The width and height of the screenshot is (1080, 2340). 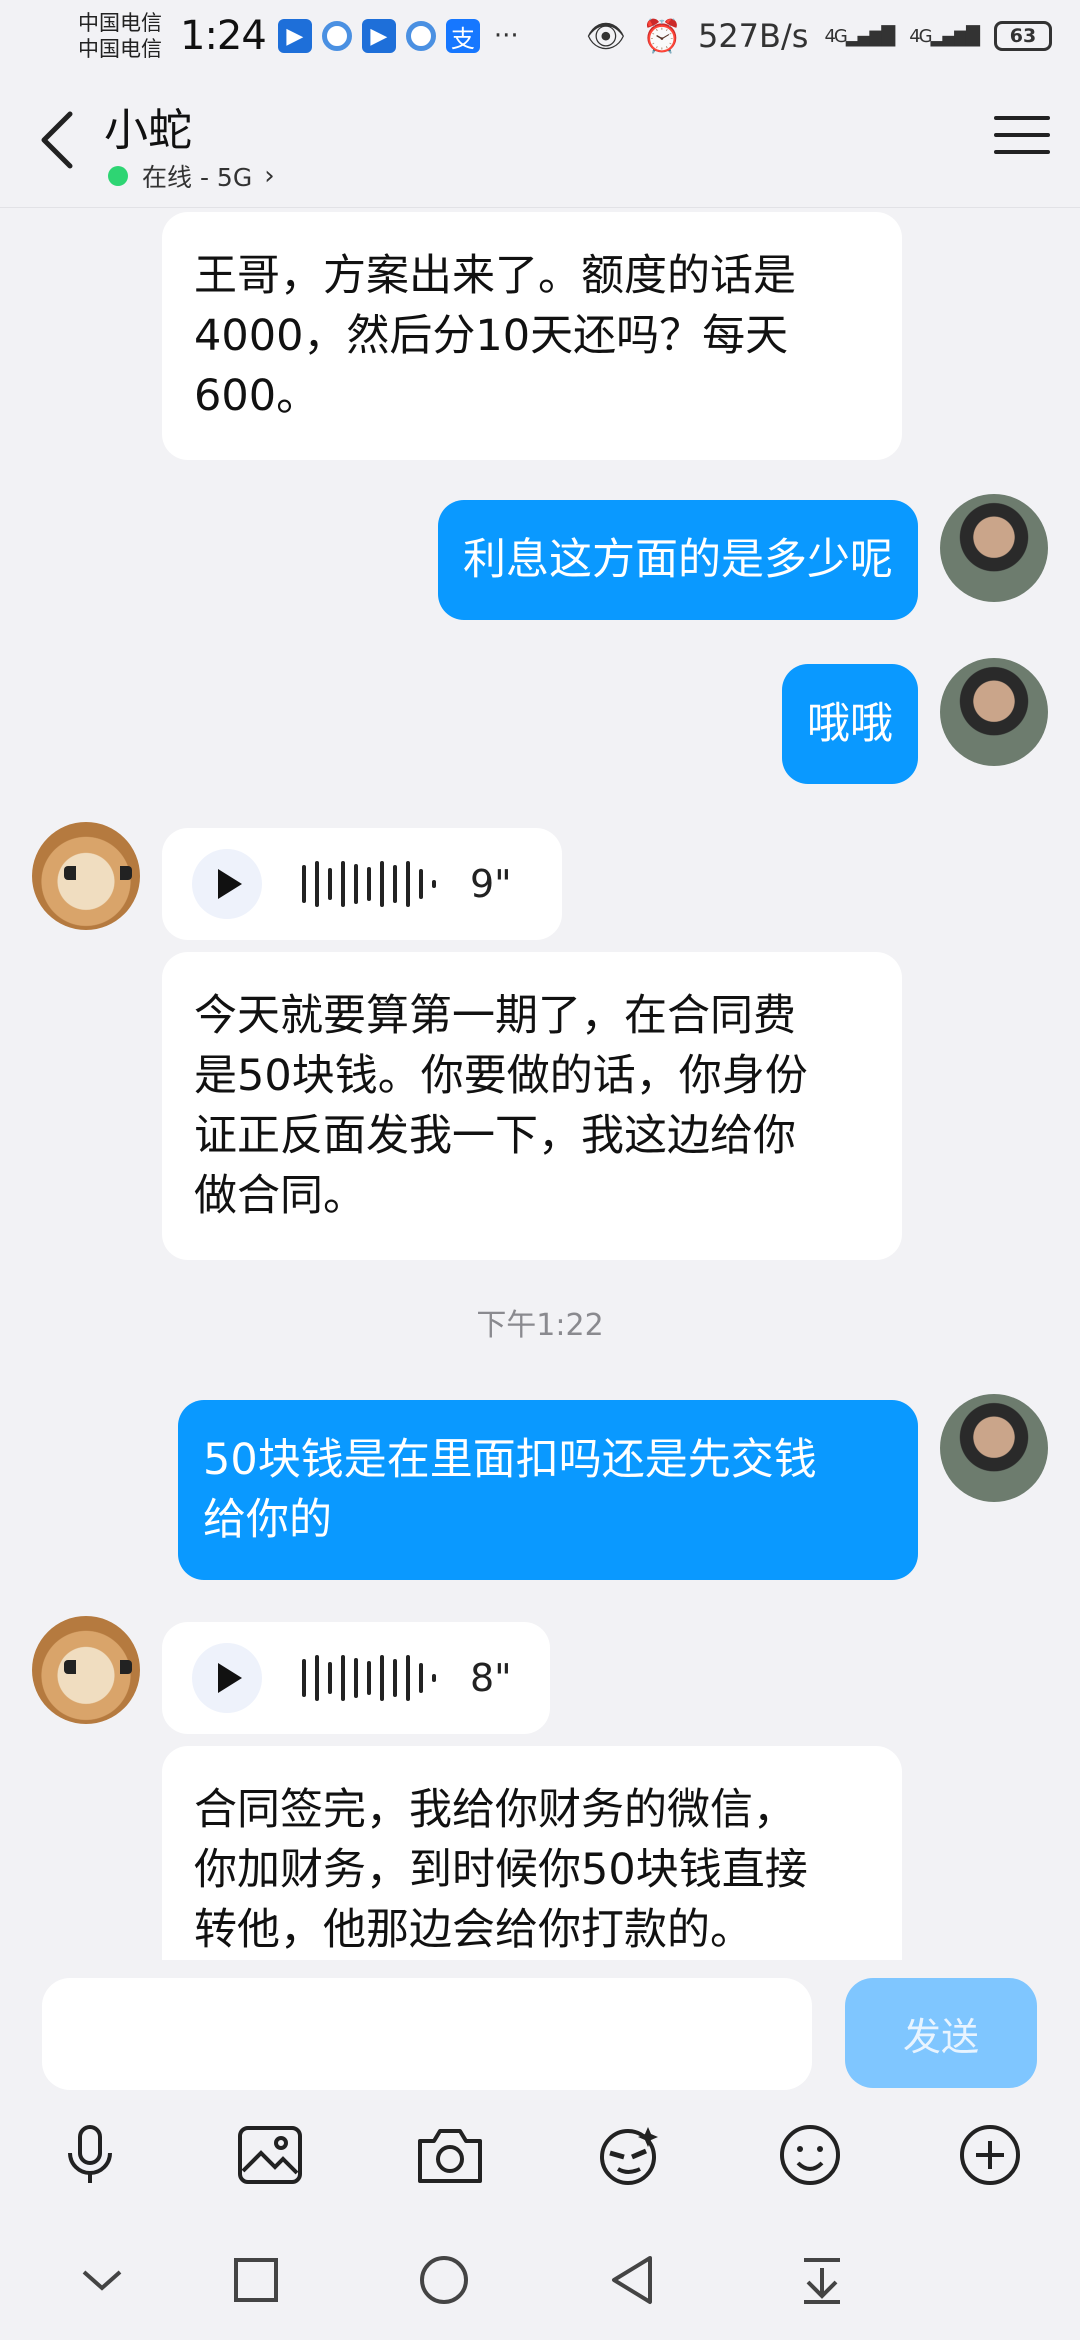 I want to click on presence-status: 在线 - 5G ›, so click(x=191, y=176).